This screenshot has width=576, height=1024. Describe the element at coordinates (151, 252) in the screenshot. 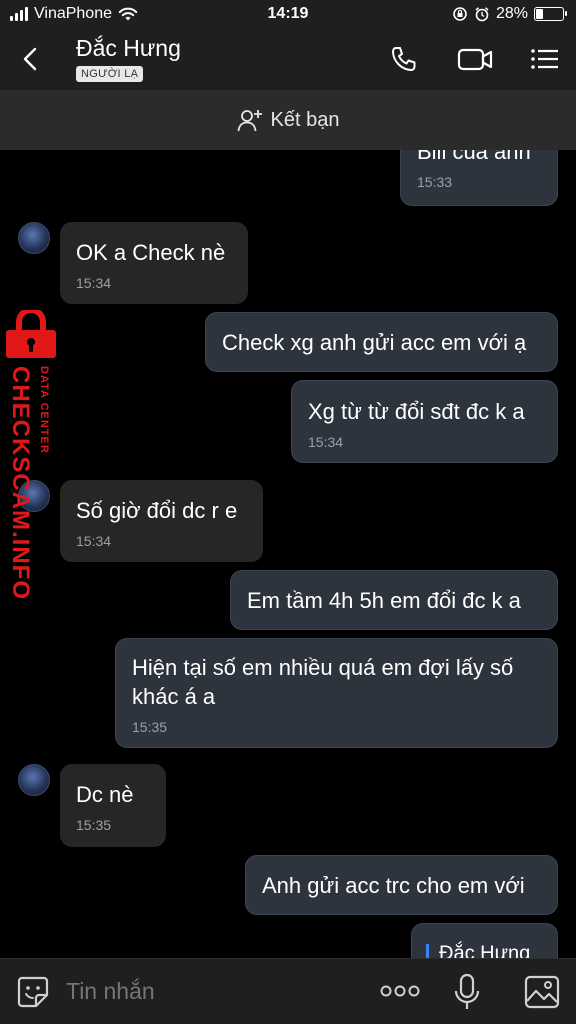

I see `message-text: OK a Check nè` at that location.